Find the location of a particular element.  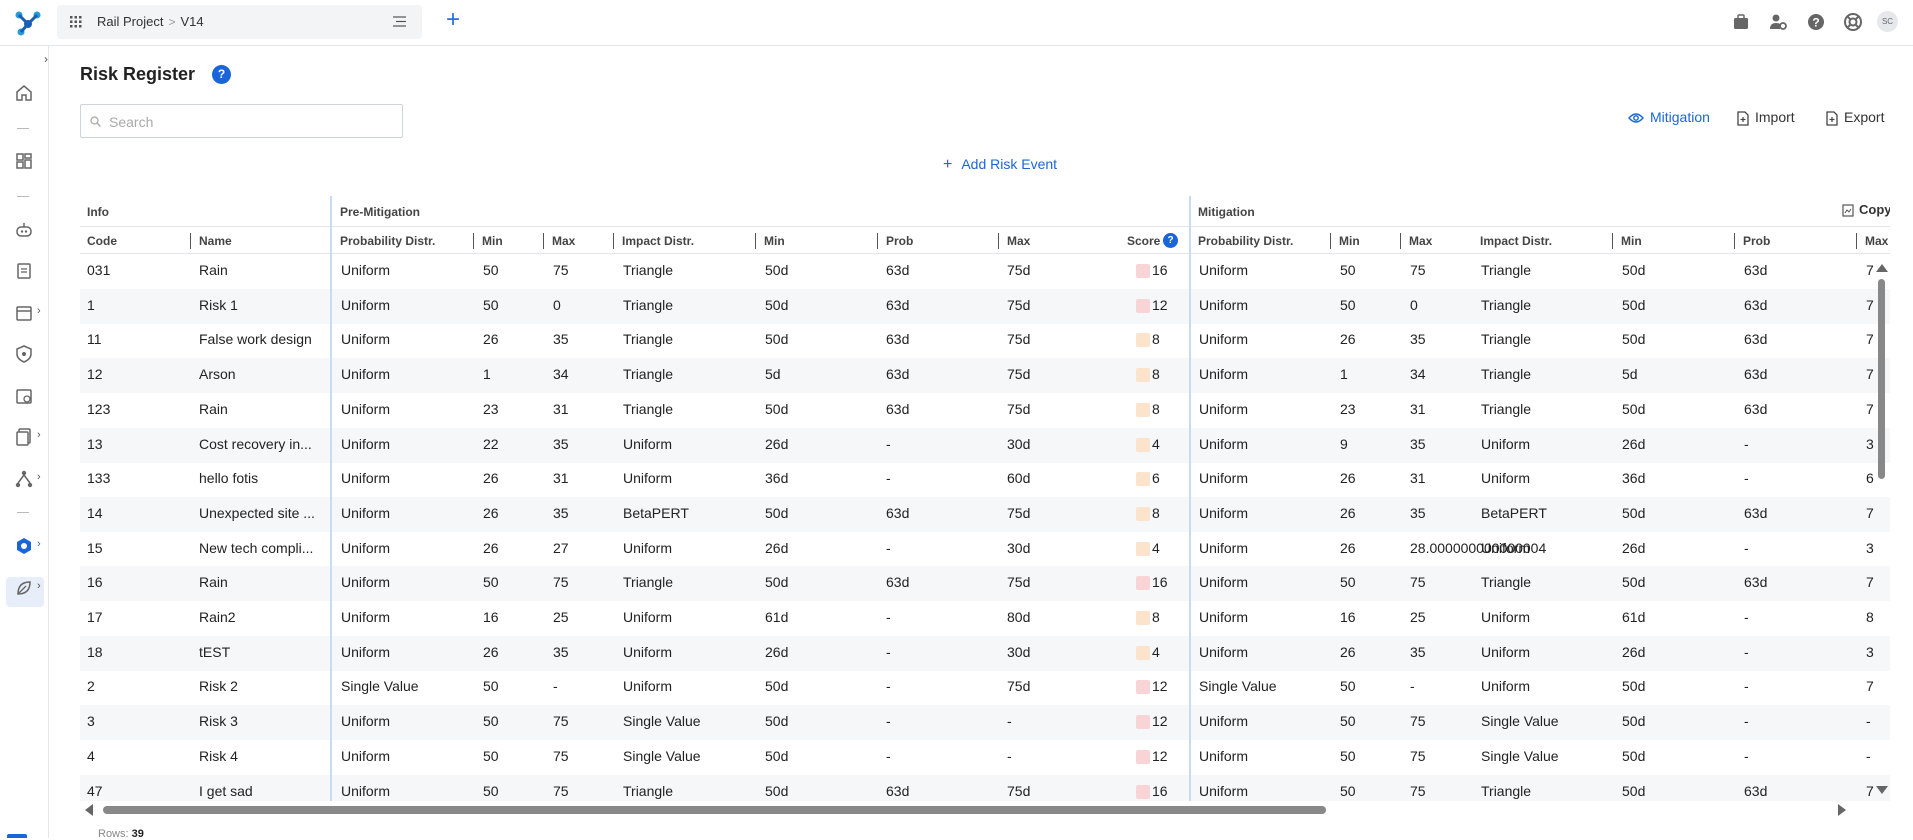

add-tab-button: + is located at coordinates (453, 20).